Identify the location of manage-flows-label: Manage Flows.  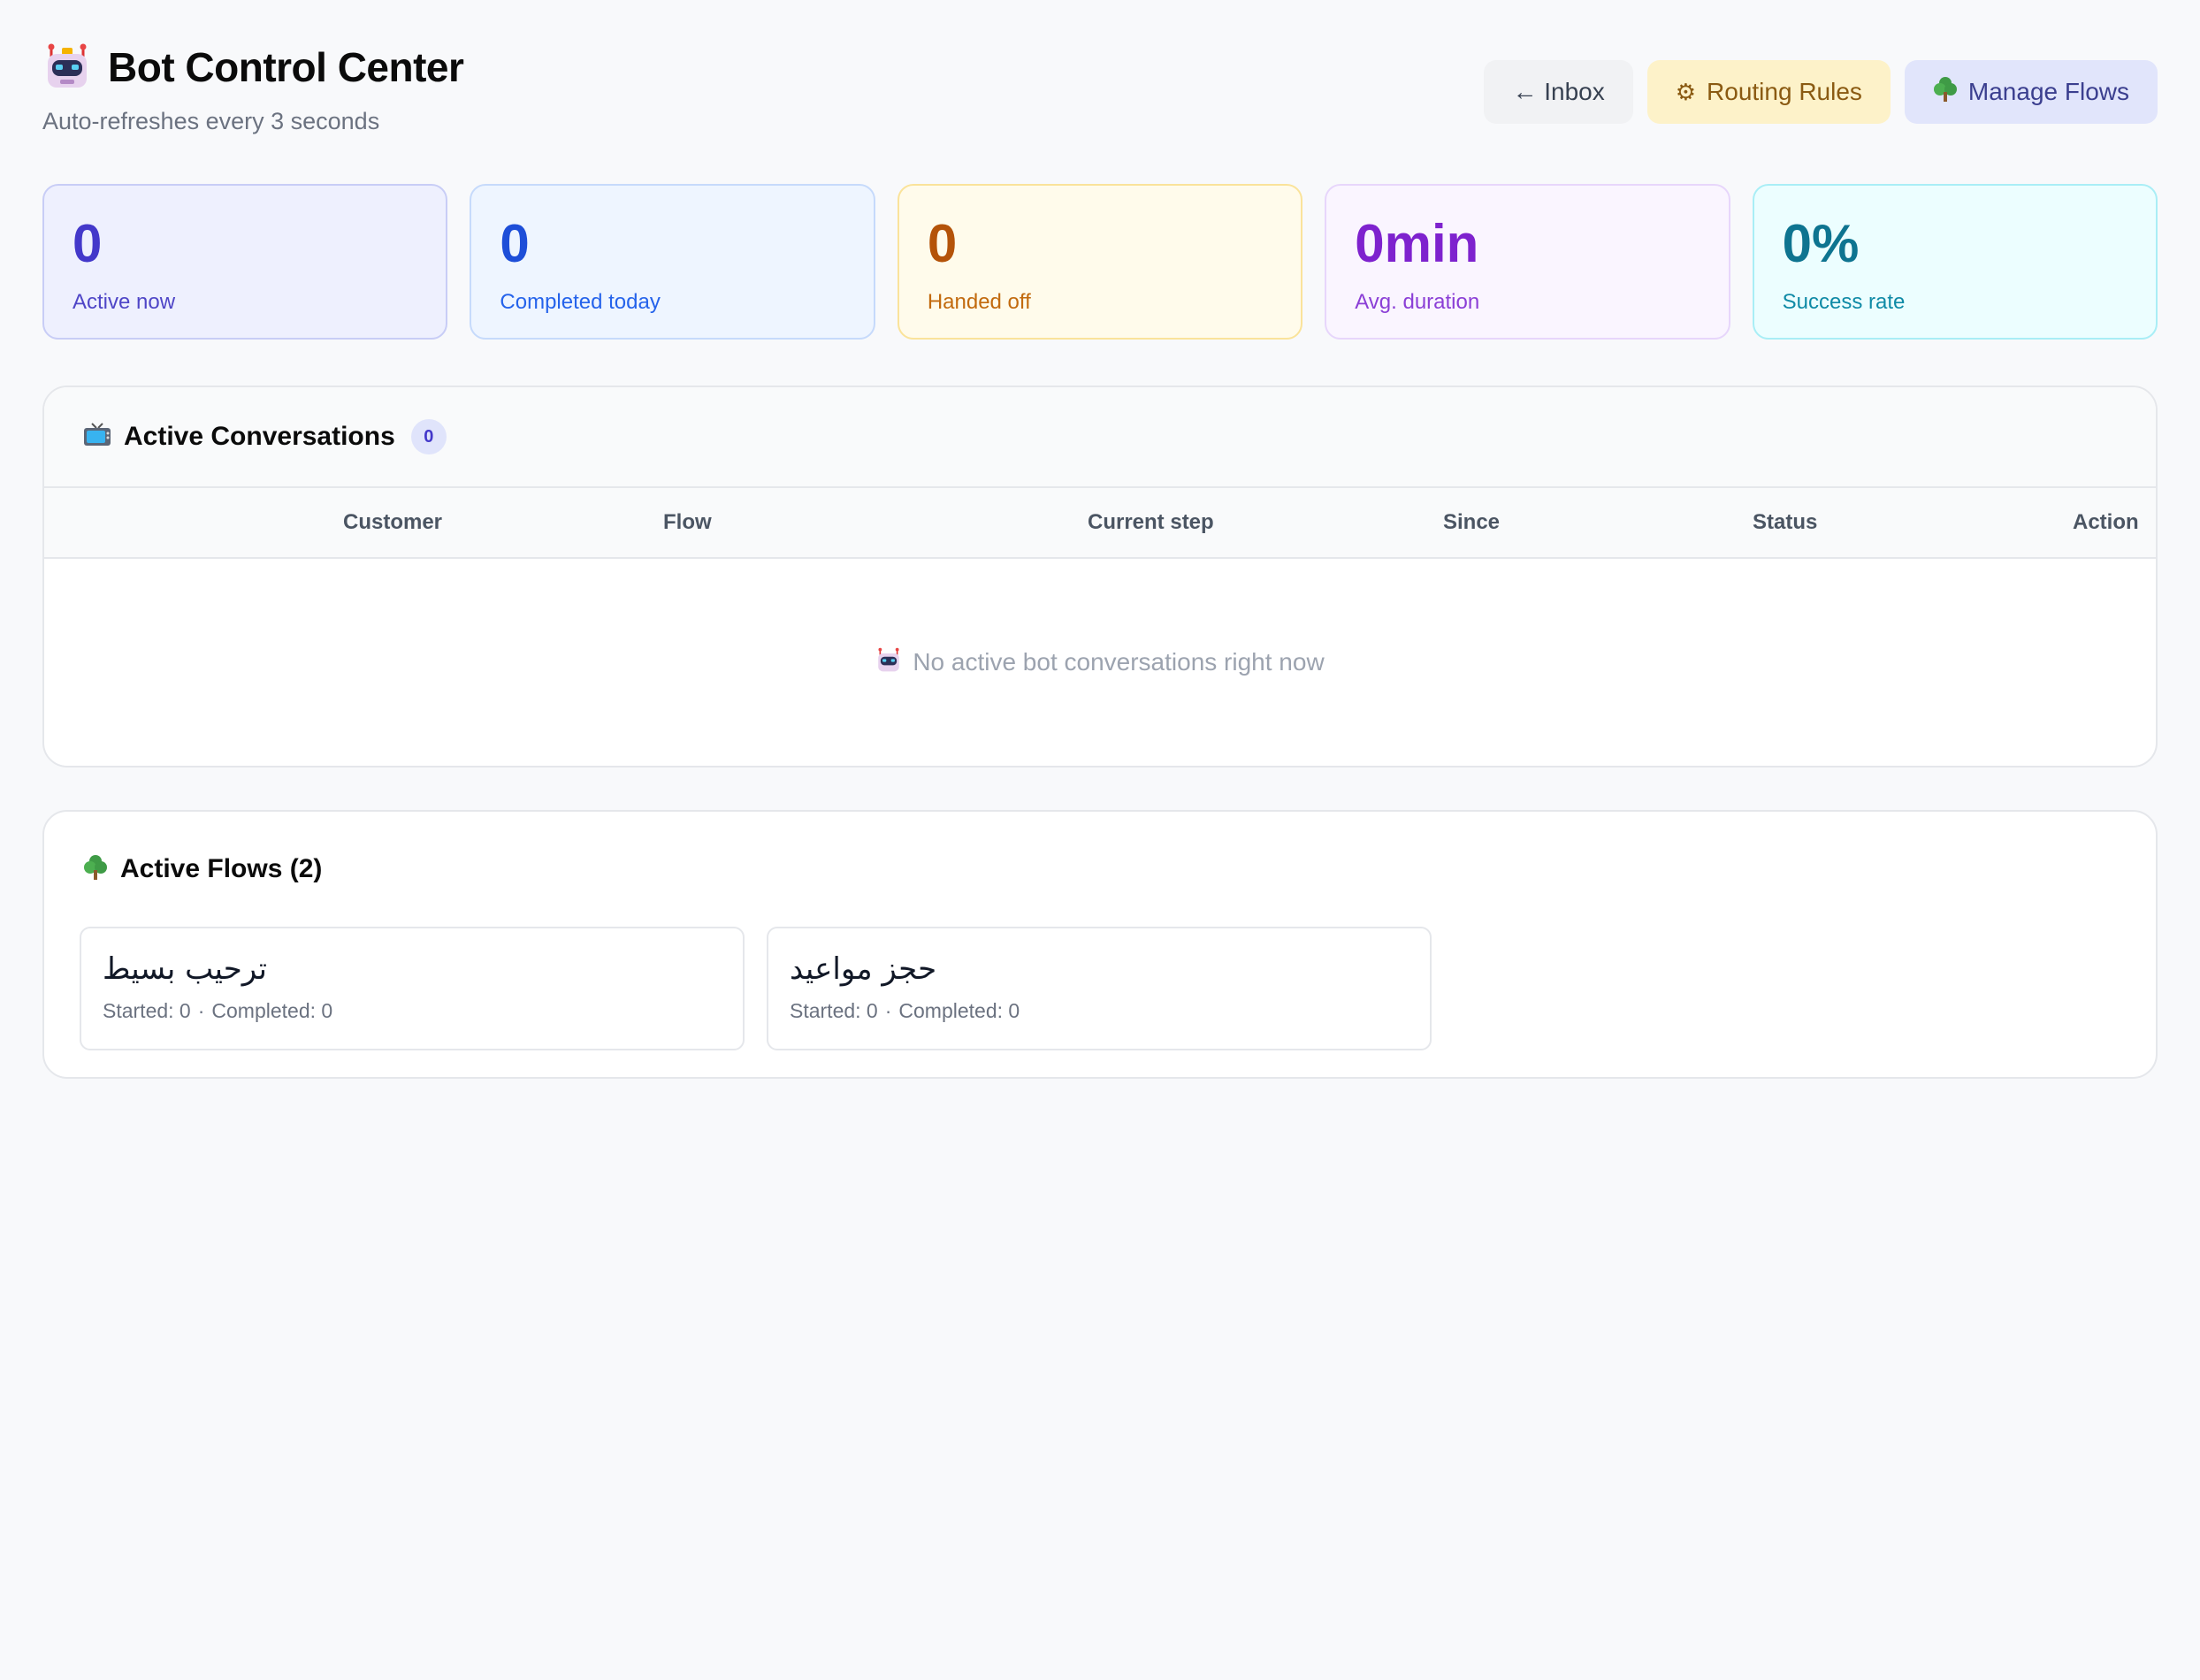
(2048, 91).